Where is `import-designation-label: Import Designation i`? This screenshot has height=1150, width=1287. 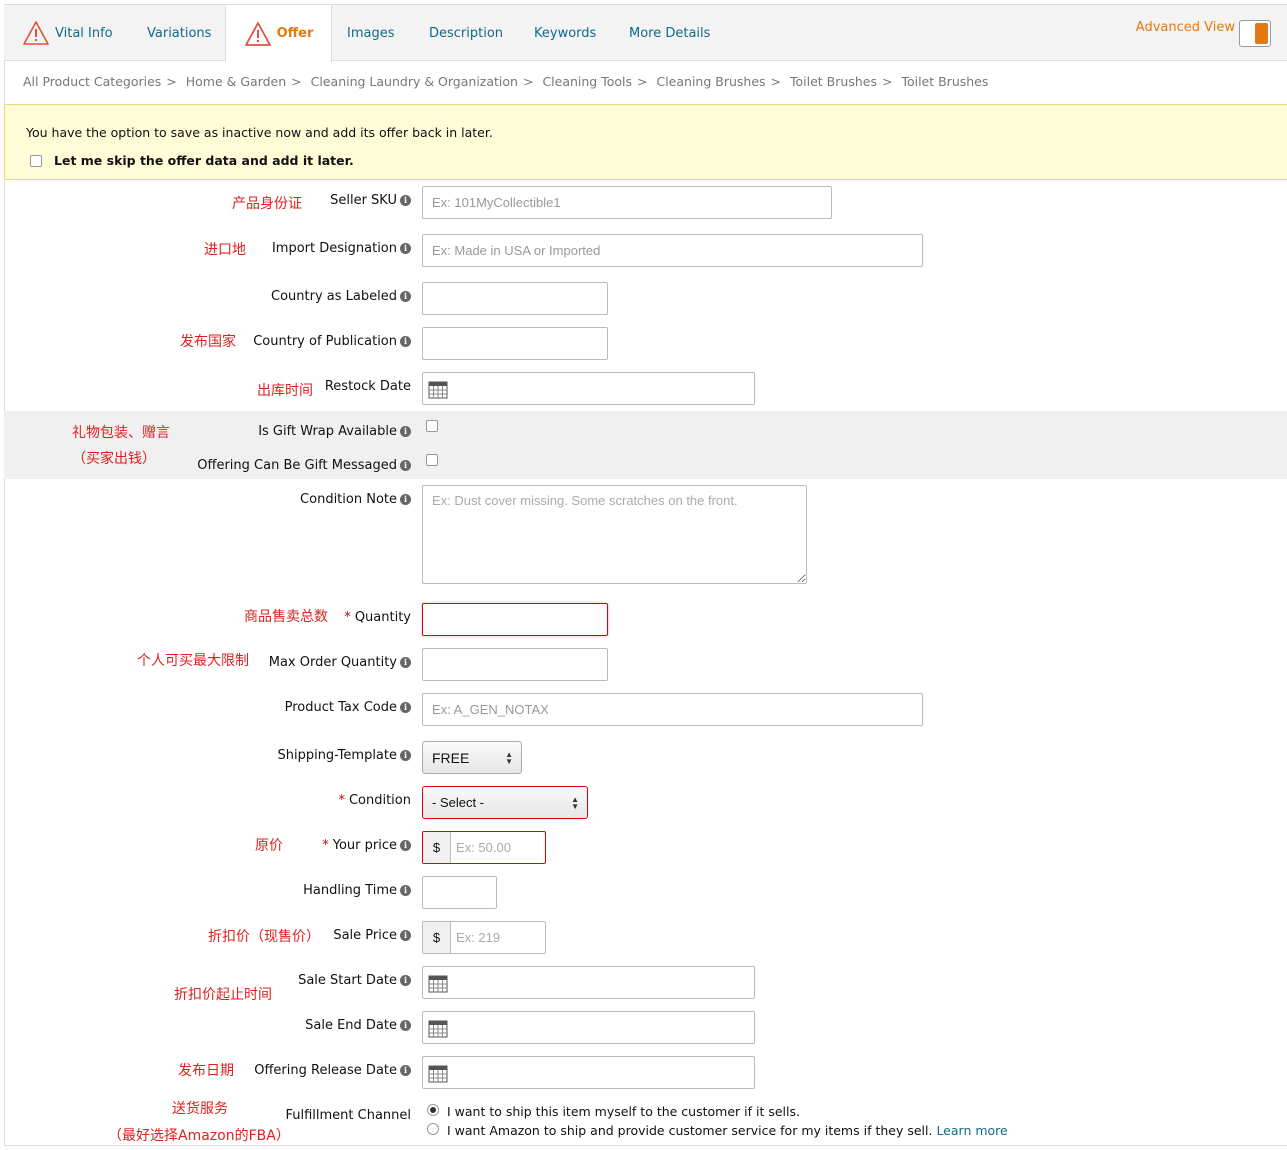
import-designation-label: Import Designation i is located at coordinates (341, 248).